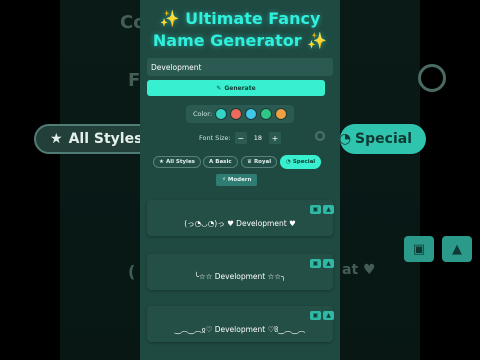 This screenshot has width=480, height=360. I want to click on font-size-value: 18, so click(258, 138).